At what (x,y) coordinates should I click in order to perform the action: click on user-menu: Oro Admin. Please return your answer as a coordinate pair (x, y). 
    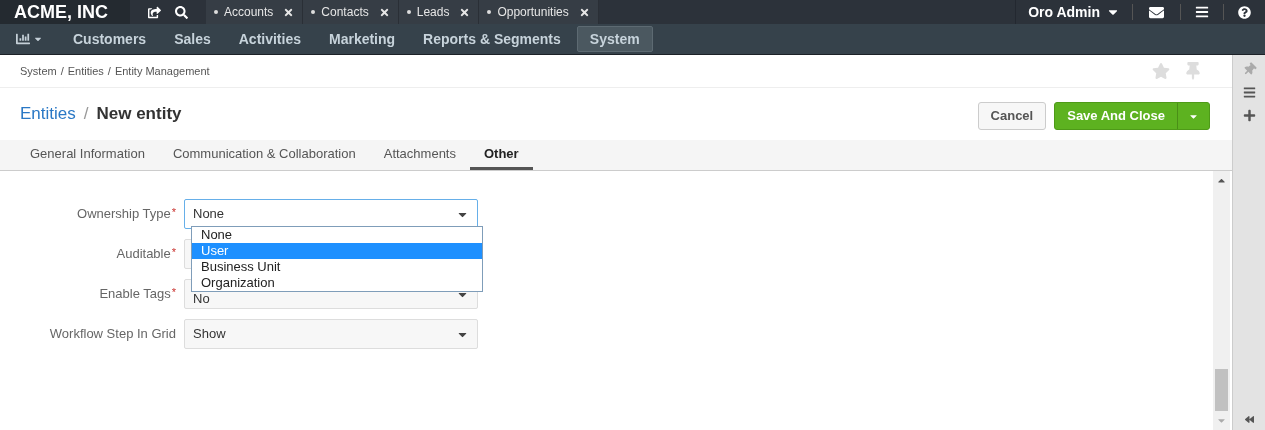
    Looking at the image, I should click on (1074, 12).